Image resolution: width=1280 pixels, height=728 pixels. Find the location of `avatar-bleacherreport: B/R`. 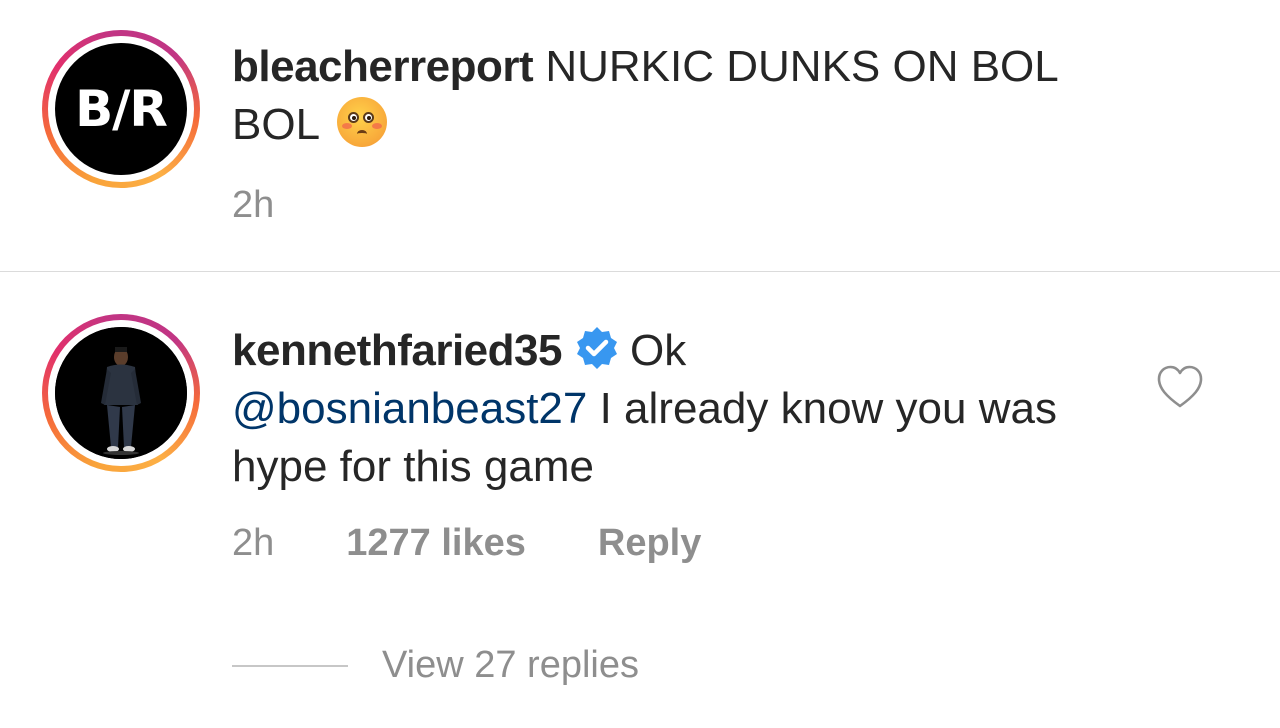

avatar-bleacherreport: B/R is located at coordinates (121, 109).